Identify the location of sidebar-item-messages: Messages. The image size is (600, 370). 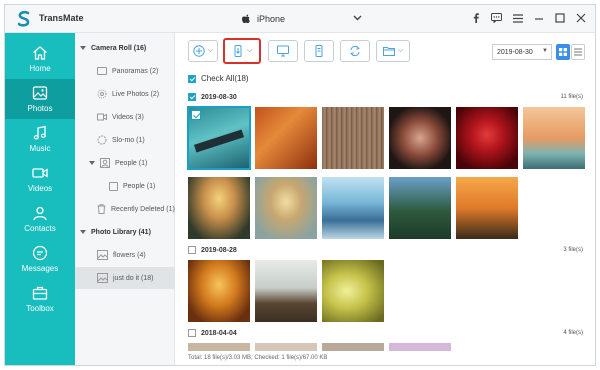
(40, 259).